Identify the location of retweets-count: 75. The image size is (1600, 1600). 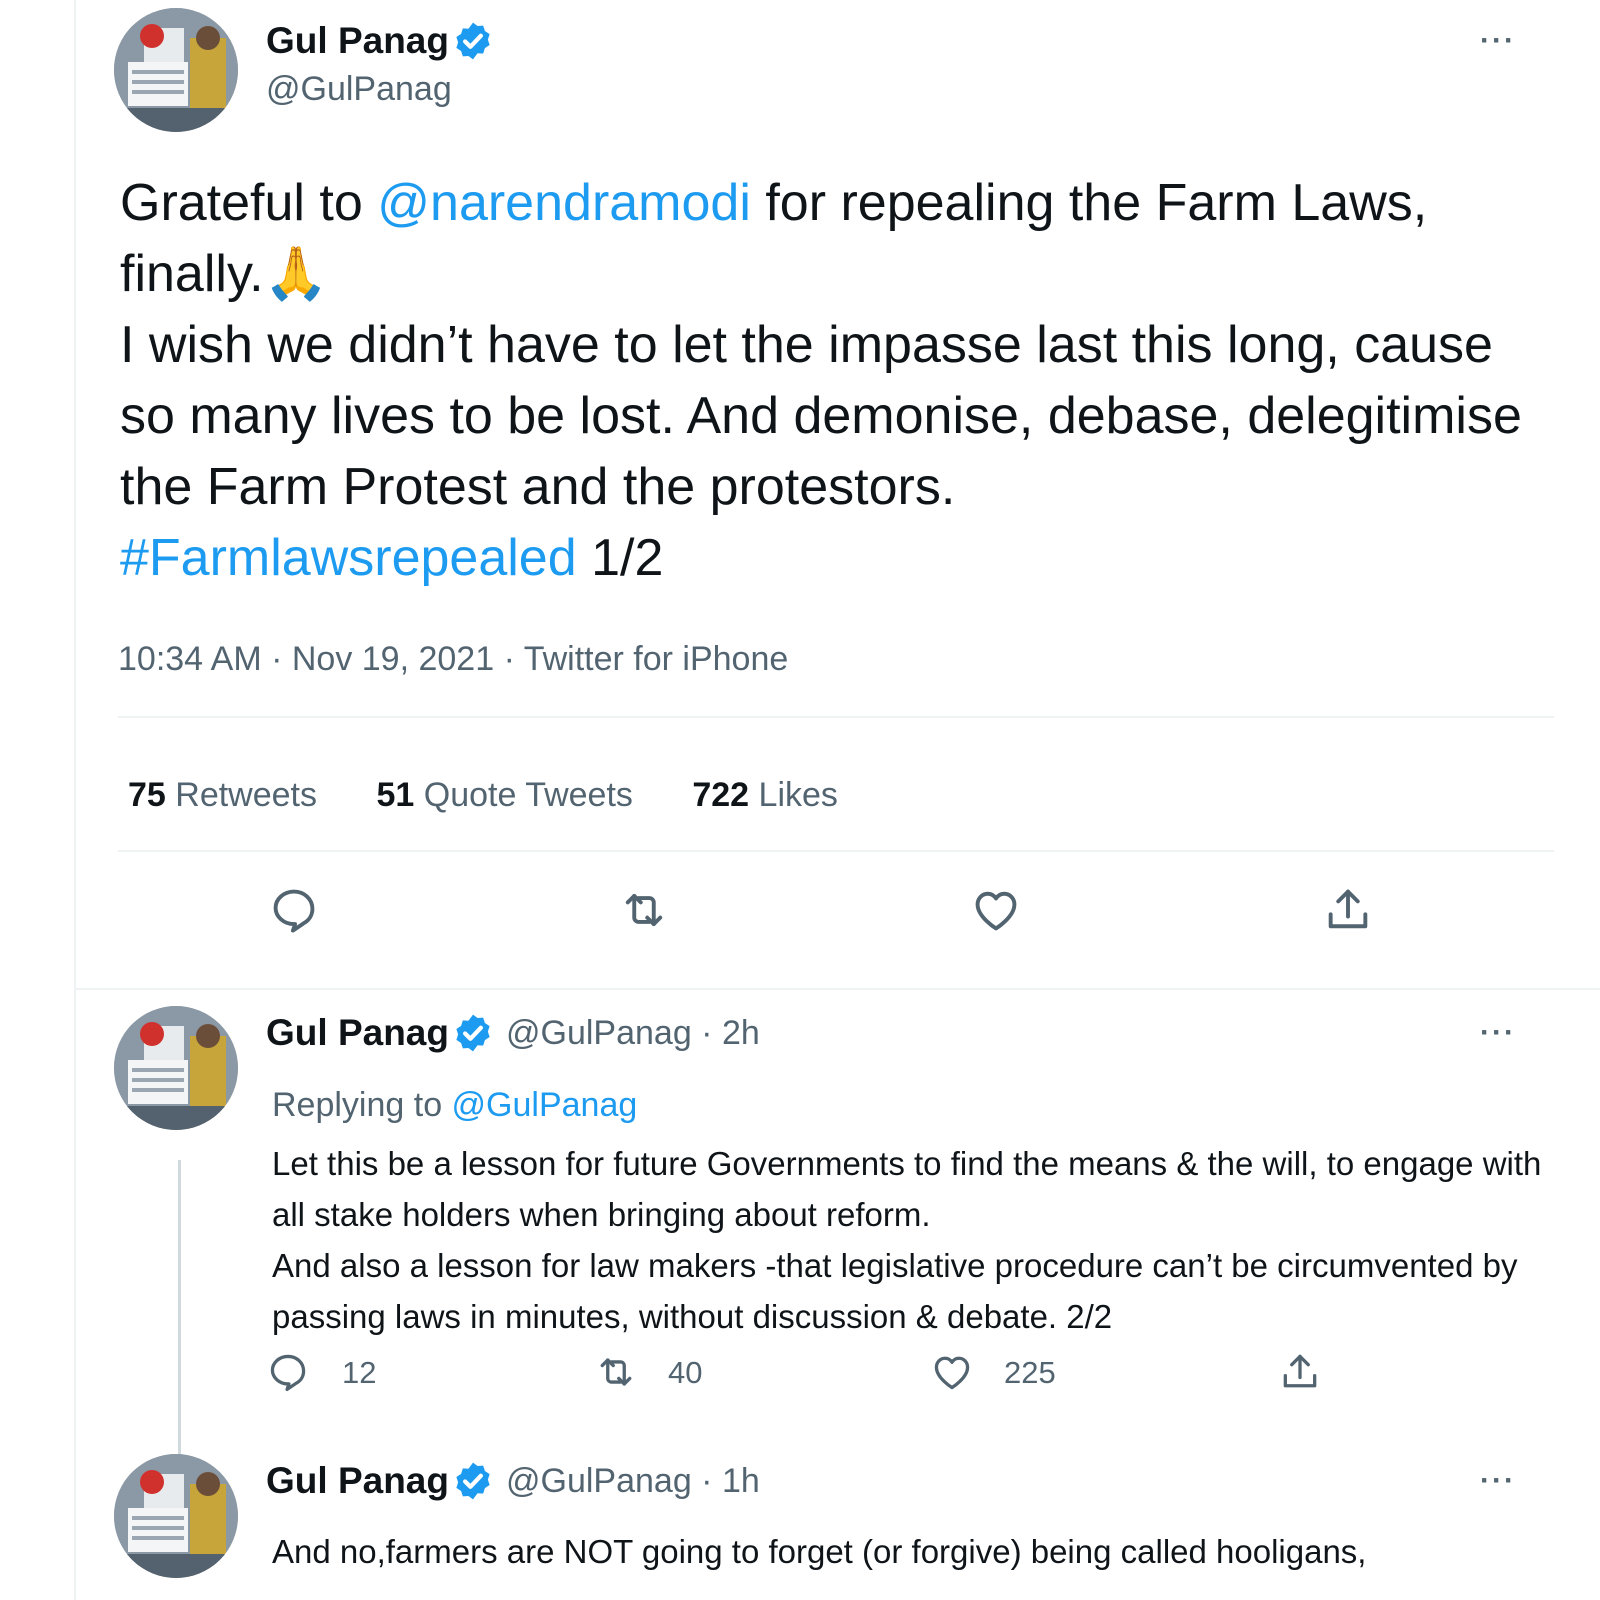
(147, 795).